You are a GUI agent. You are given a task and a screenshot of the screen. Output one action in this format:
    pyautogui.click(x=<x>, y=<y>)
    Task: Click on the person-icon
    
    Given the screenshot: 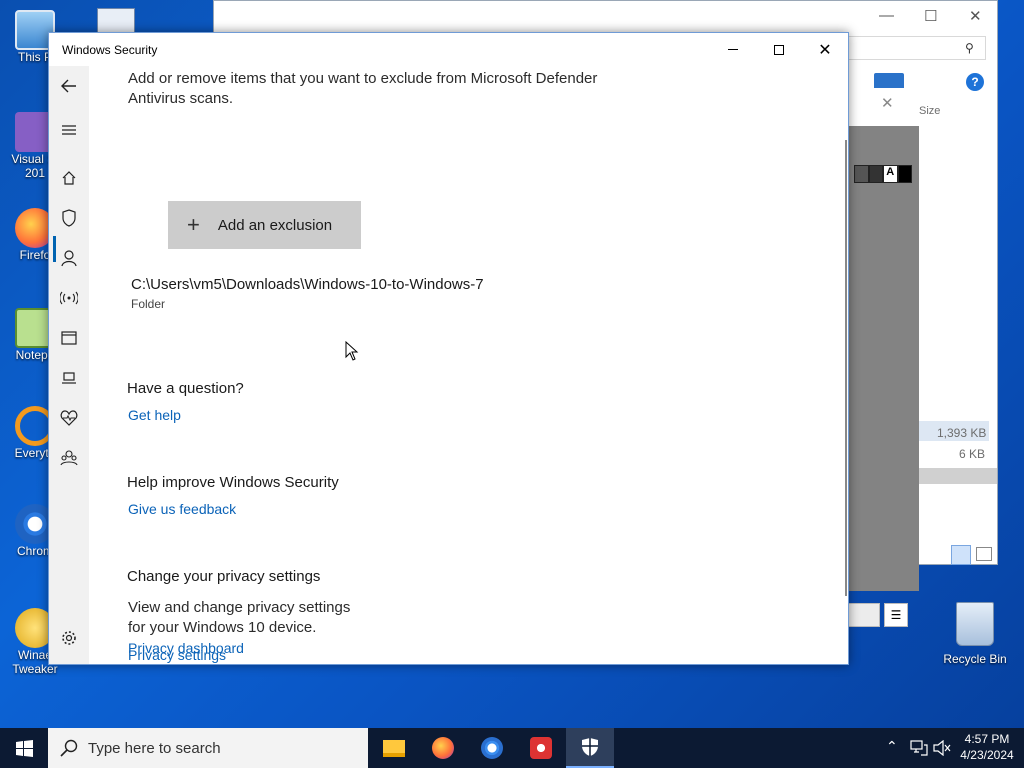 What is the action you would take?
    pyautogui.click(x=69, y=258)
    